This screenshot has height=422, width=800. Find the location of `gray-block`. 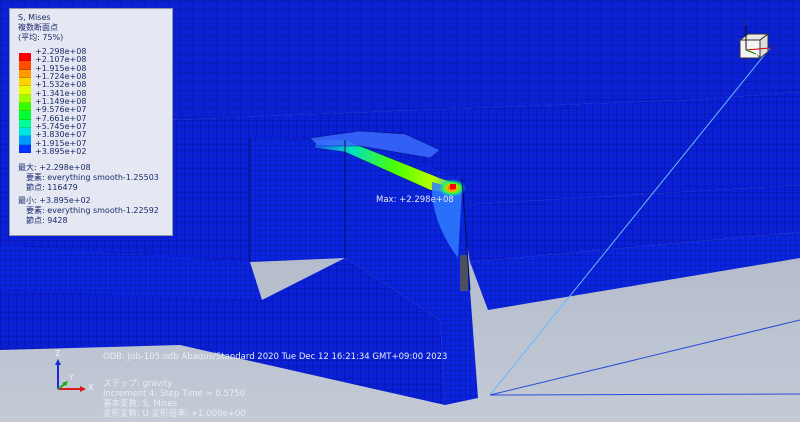

gray-block is located at coordinates (464, 273).